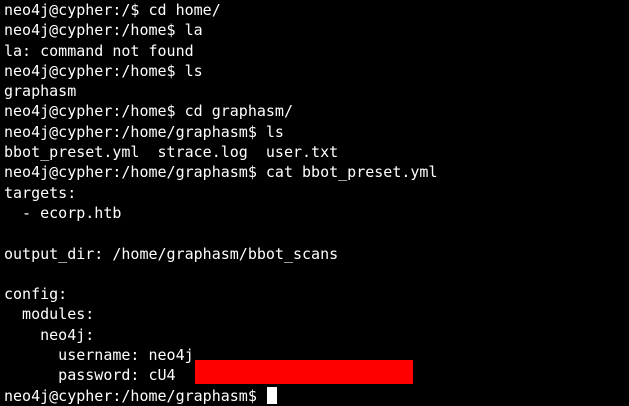 The image size is (629, 406). I want to click on terminal-line: neo4j@cypher:/home$ ls, so click(103, 70).